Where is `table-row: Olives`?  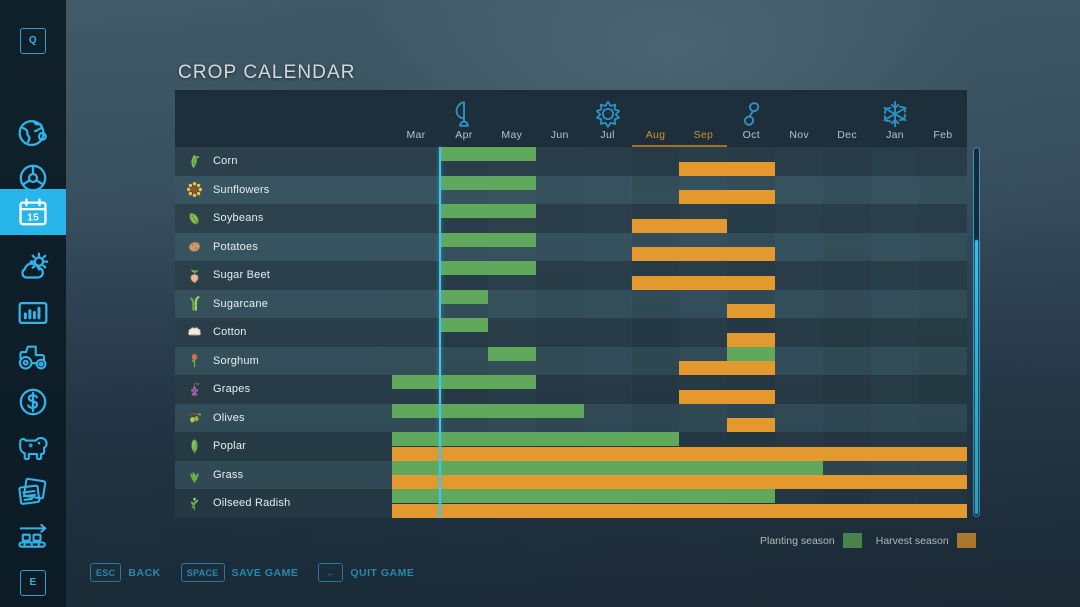
table-row: Olives is located at coordinates (571, 418).